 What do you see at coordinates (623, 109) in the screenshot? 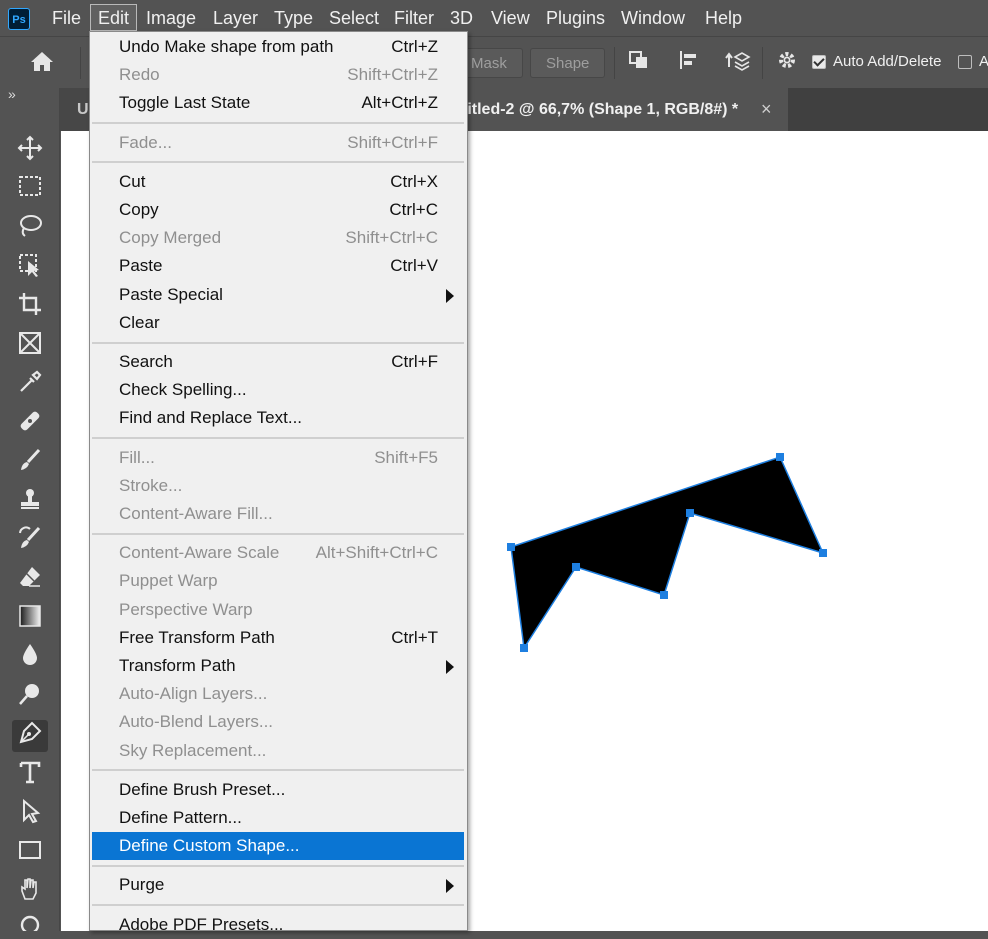
I see `document-tab-active: titled-2 @ 66,7% (Shape 1, RGB/8#) * ×` at bounding box center [623, 109].